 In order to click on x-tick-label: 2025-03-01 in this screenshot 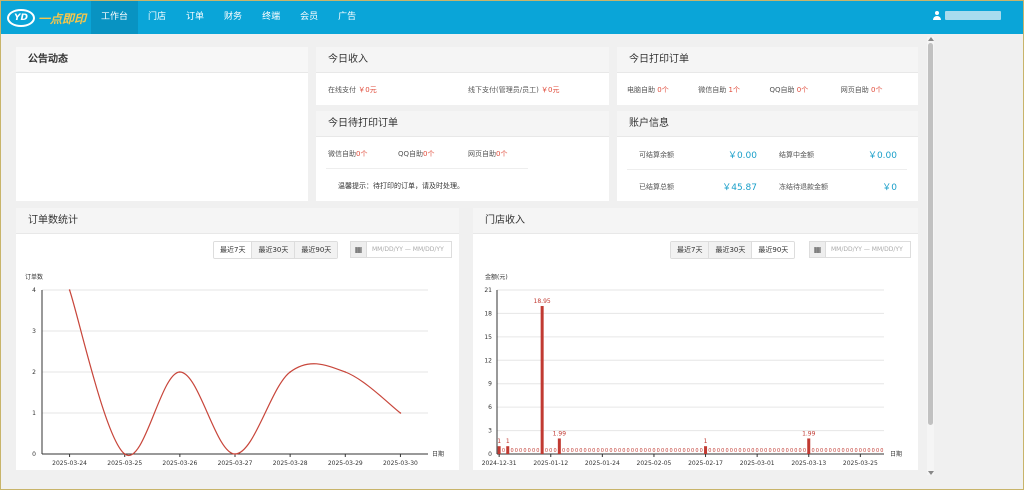, I will do `click(757, 463)`.